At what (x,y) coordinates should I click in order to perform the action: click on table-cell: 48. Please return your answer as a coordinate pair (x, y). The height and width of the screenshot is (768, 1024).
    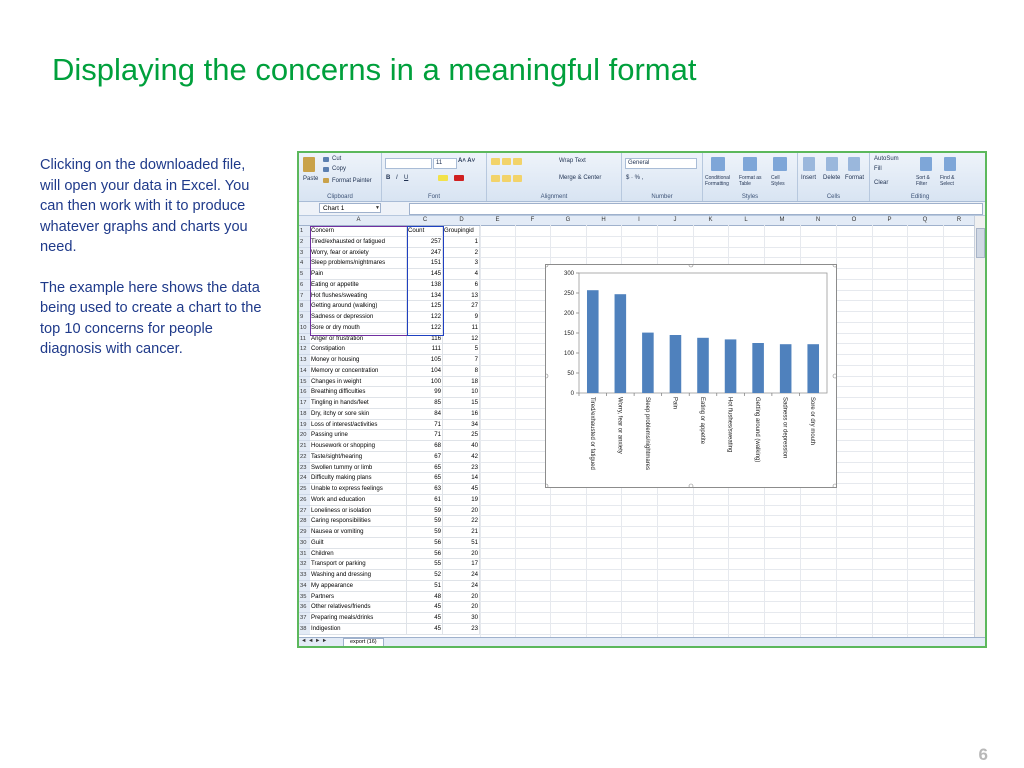
    Looking at the image, I should click on (425, 597).